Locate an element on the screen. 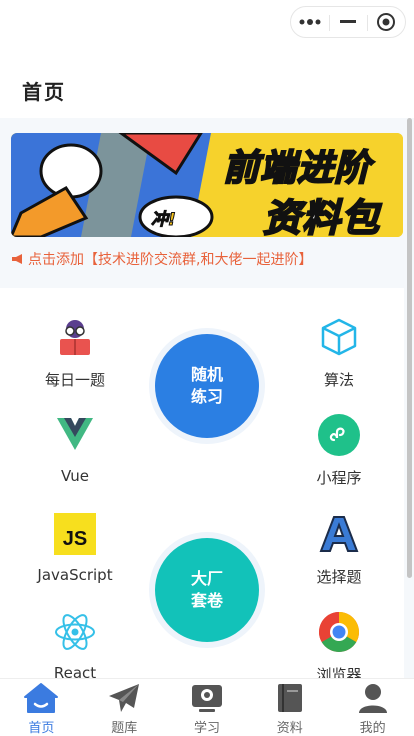 This screenshot has width=414, height=736. capsule-menu is located at coordinates (348, 22).